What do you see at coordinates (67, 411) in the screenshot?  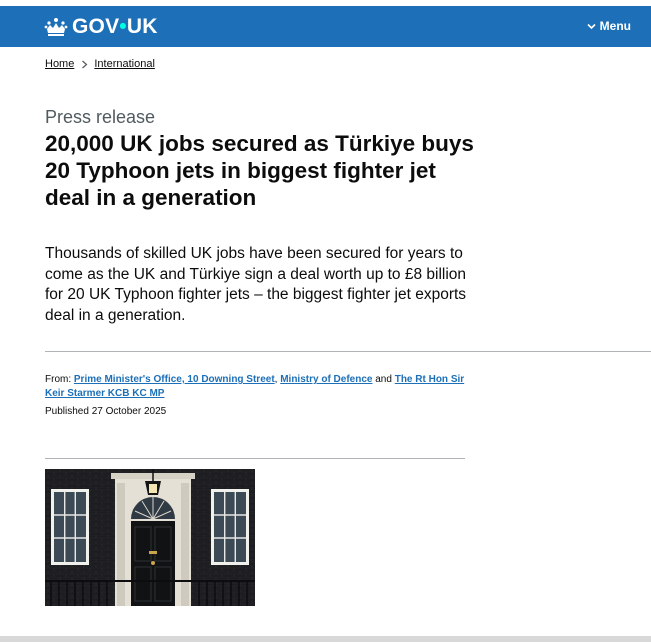 I see `published-label: Published` at bounding box center [67, 411].